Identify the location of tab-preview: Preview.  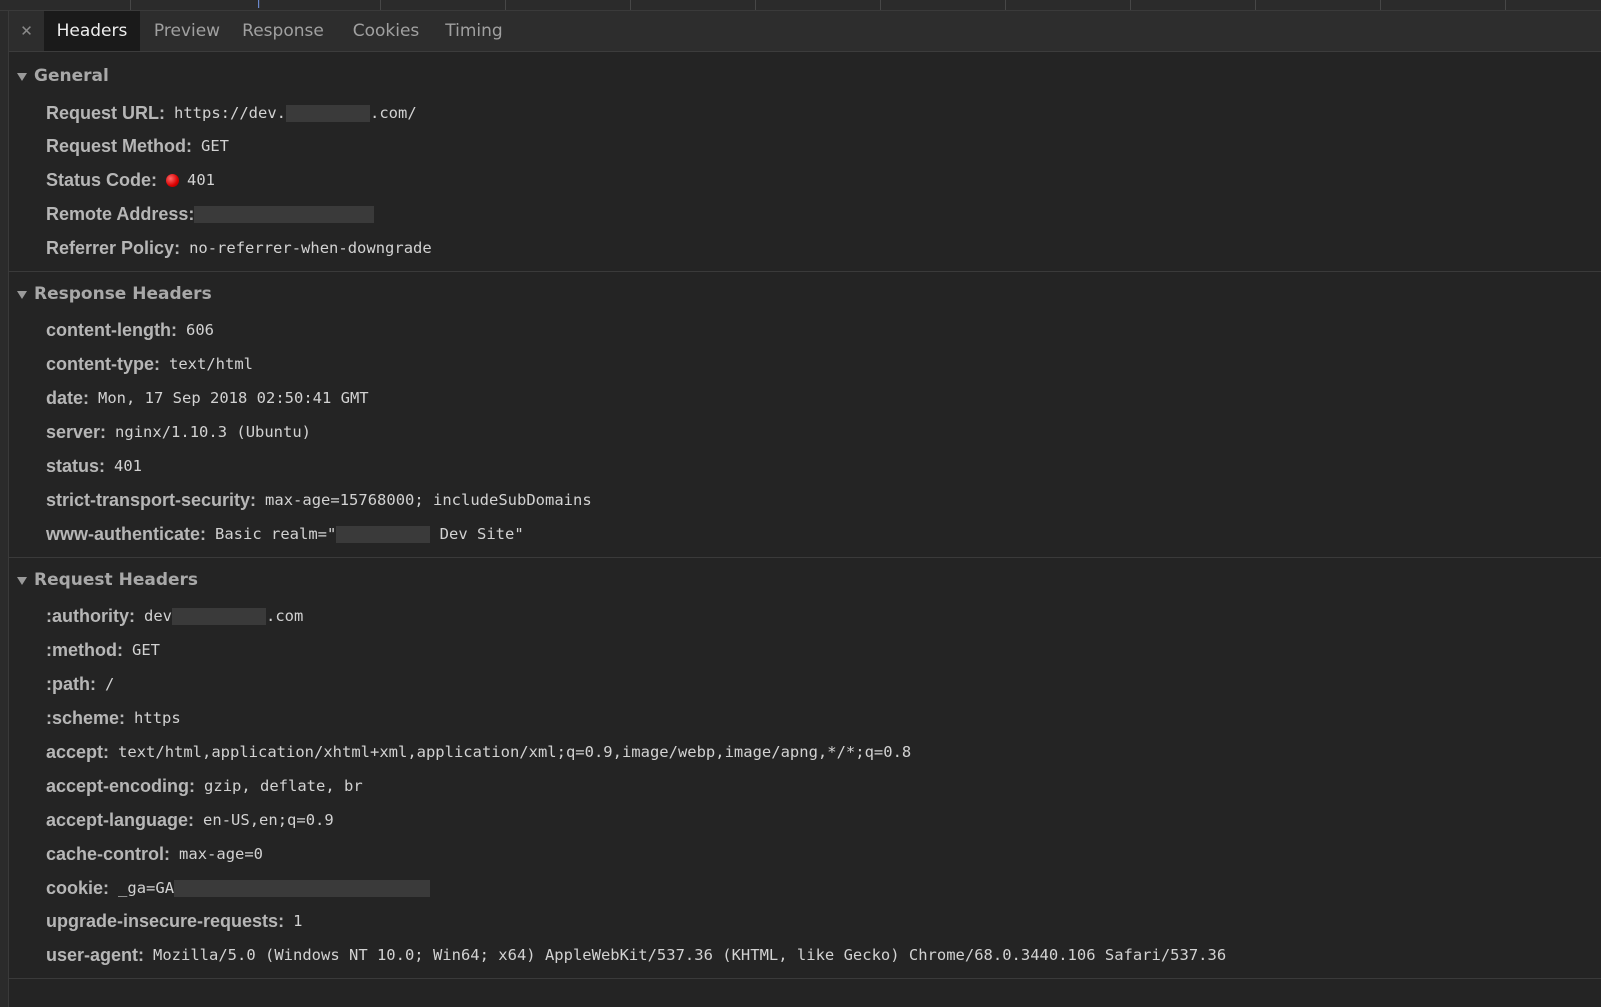
(187, 31).